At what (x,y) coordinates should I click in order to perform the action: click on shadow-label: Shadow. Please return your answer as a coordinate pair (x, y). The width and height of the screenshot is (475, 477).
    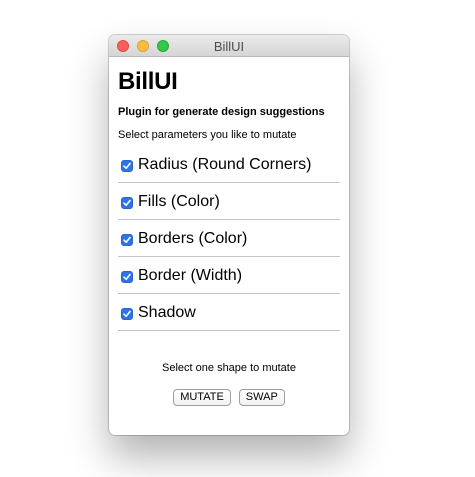
    Looking at the image, I should click on (167, 312).